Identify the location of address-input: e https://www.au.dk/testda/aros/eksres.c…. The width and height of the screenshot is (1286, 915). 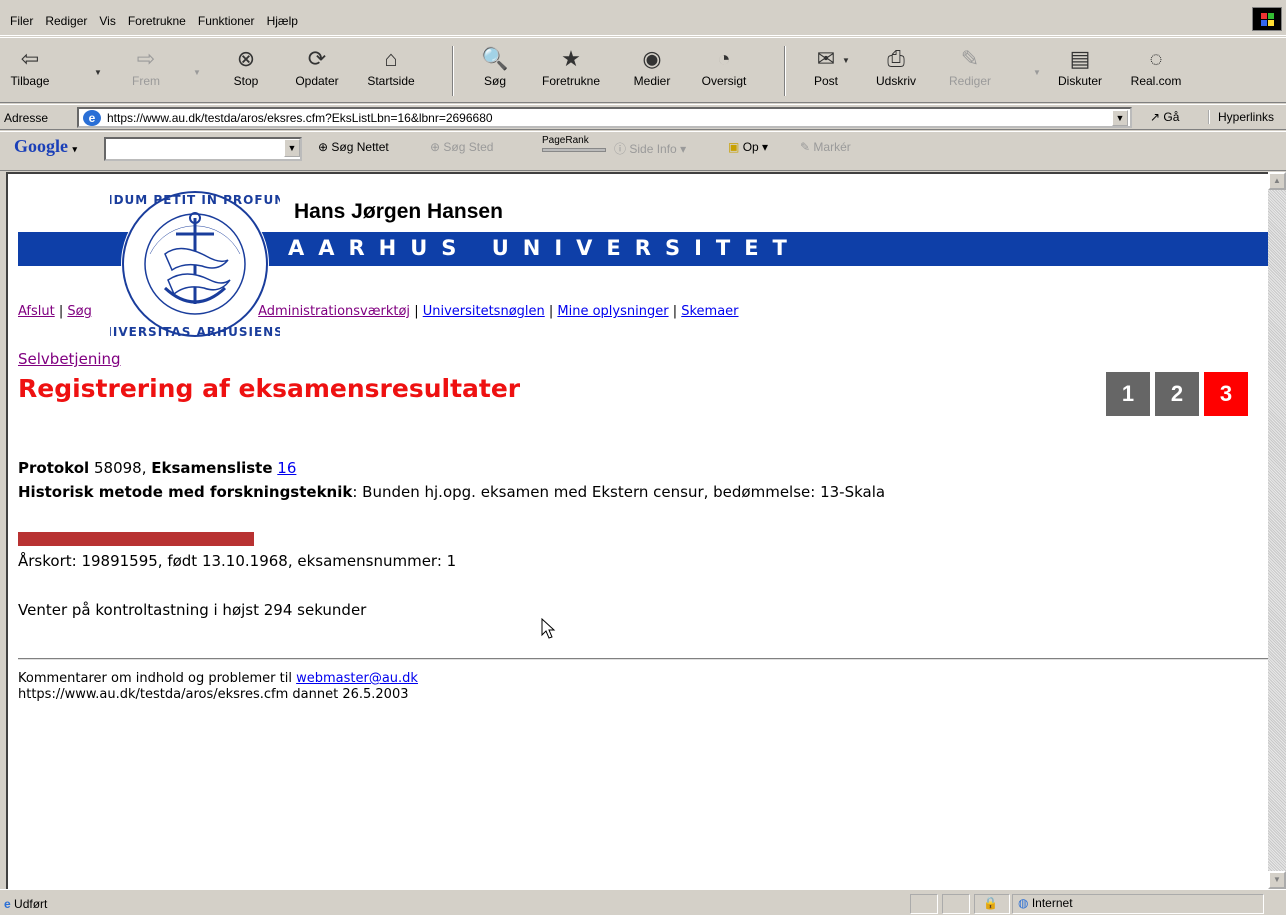
(604, 117).